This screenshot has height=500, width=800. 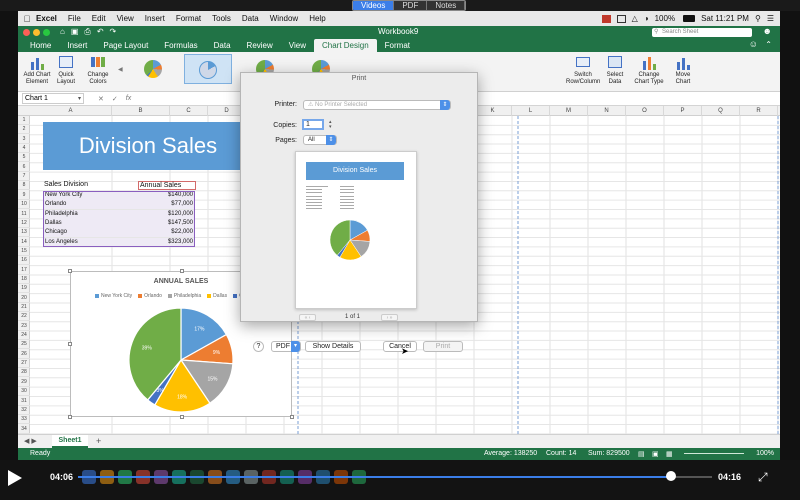 I want to click on menu-edit: Edit, so click(x=102, y=18).